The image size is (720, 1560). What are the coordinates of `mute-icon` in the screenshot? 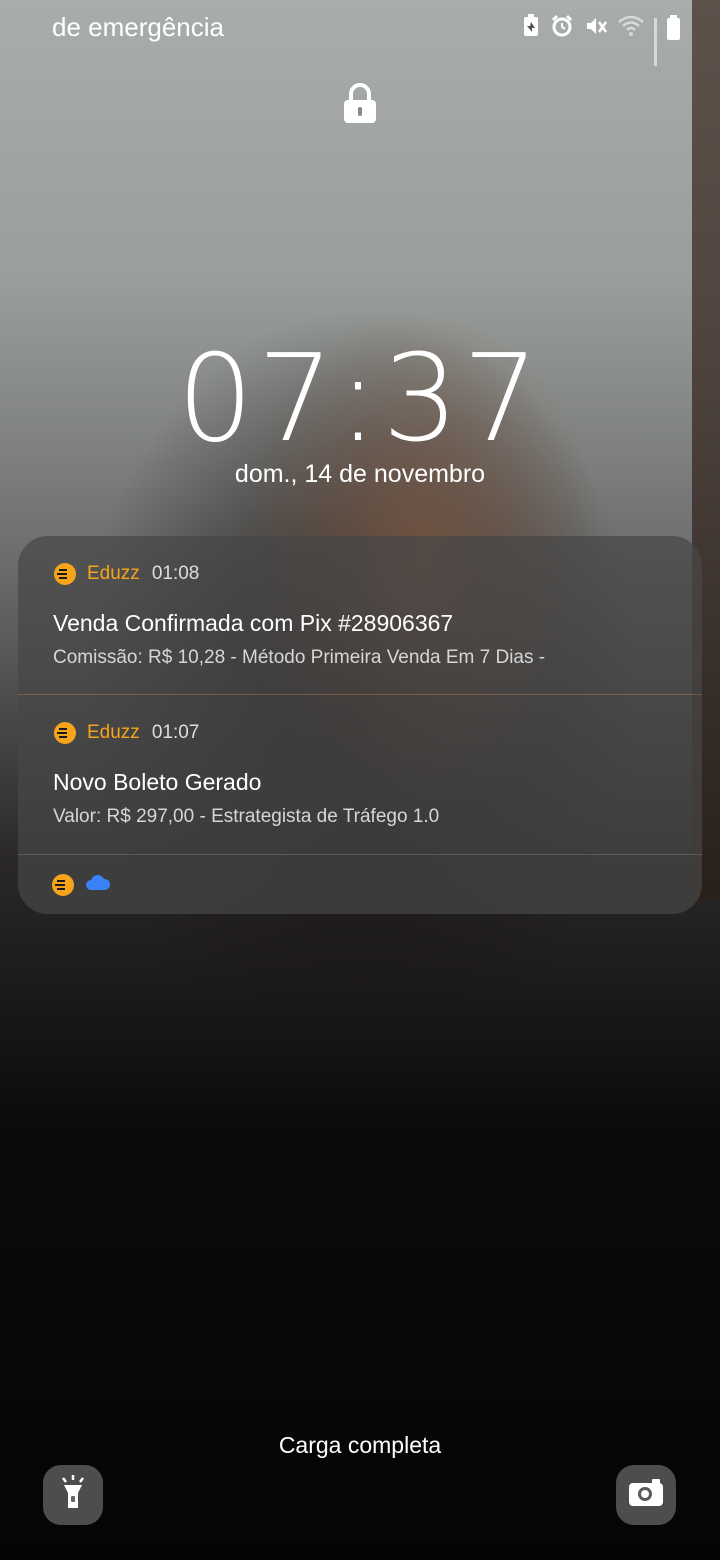 It's located at (596, 29).